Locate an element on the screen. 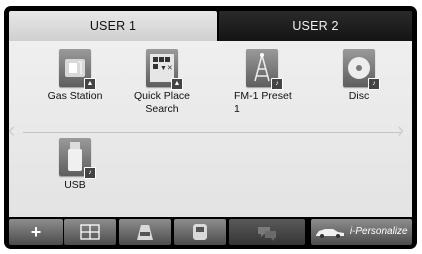  quick-place-search-icon: ▼✕ ▲ is located at coordinates (164, 69).